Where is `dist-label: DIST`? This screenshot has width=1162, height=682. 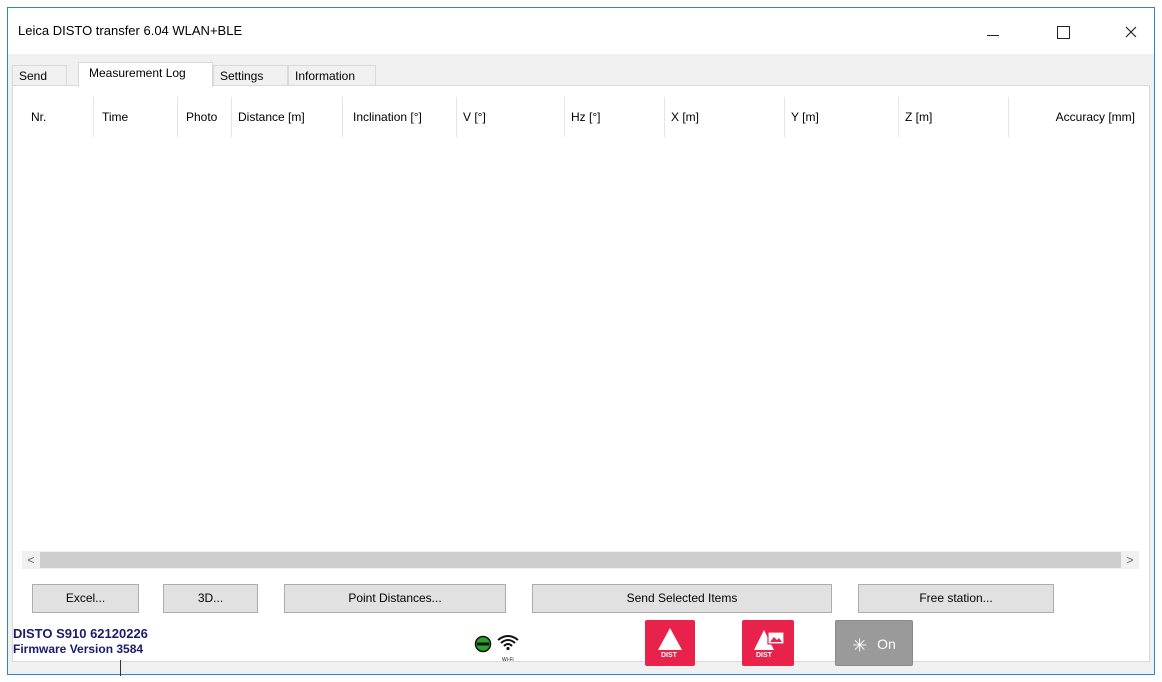
dist-label: DIST is located at coordinates (669, 655).